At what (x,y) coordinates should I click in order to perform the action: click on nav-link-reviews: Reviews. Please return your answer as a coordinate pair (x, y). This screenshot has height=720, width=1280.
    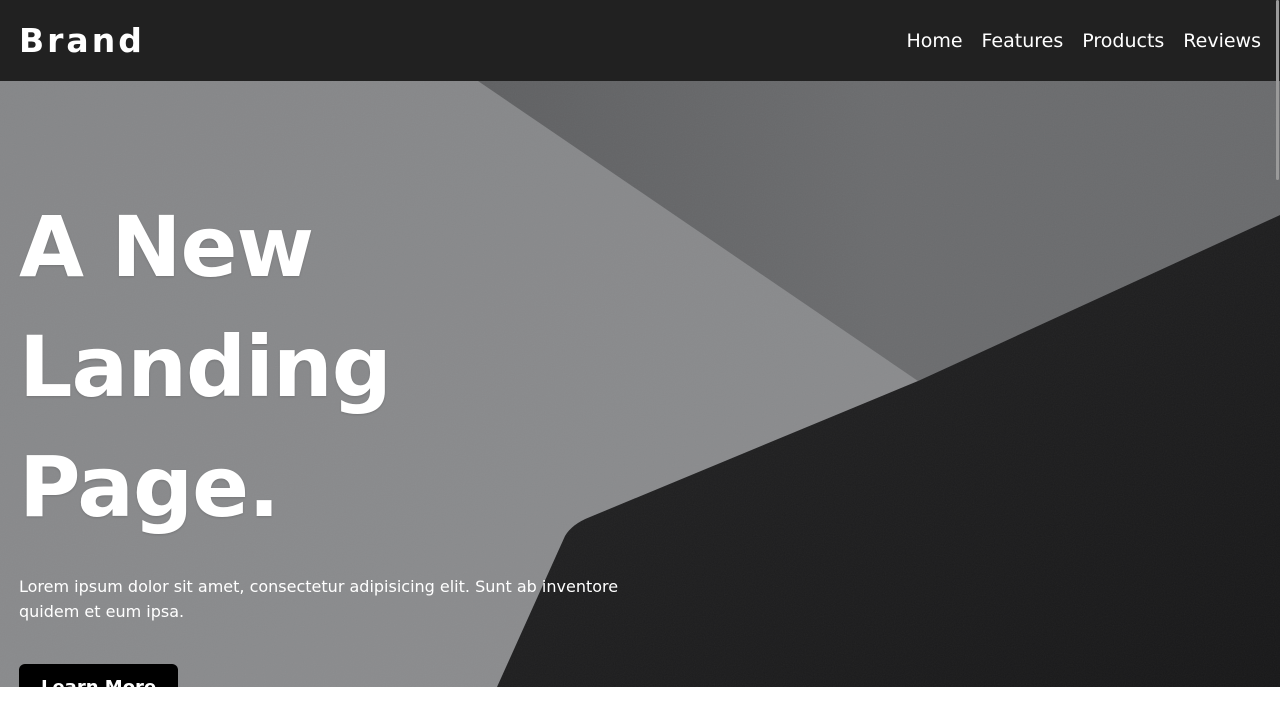
    Looking at the image, I should click on (1222, 41).